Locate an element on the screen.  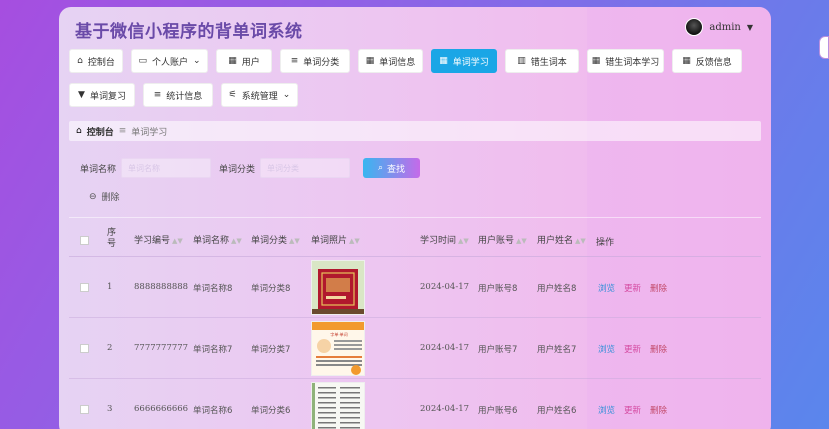
batch-delete-button: ⊖ 删除 is located at coordinates (104, 197).